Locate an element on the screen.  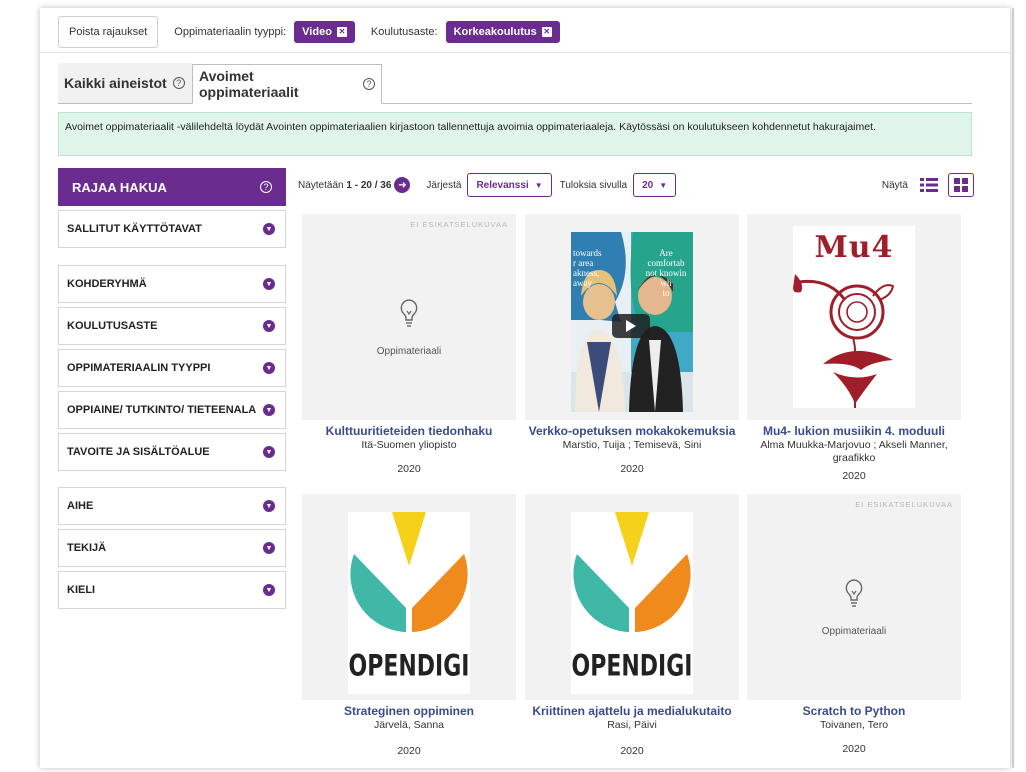
facet-label: AIHE is located at coordinates (80, 506).